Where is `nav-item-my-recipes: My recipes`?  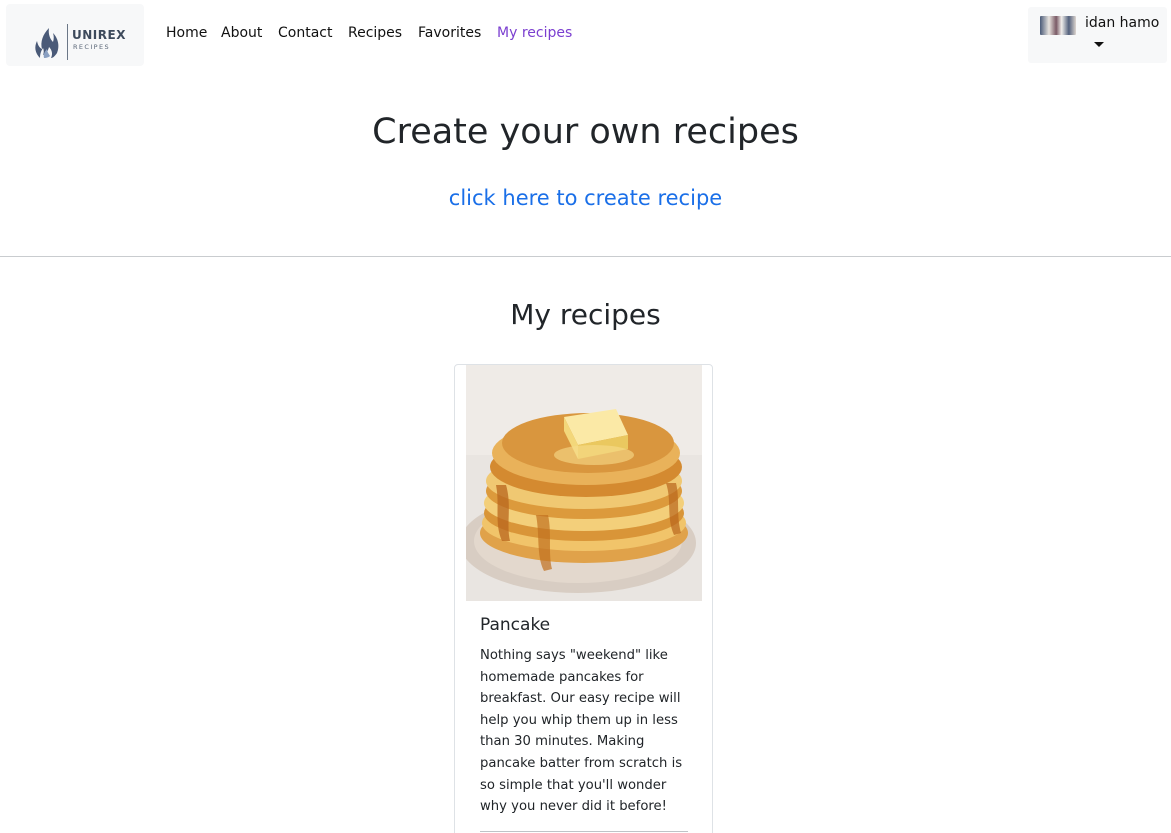
nav-item-my-recipes: My recipes is located at coordinates (534, 33).